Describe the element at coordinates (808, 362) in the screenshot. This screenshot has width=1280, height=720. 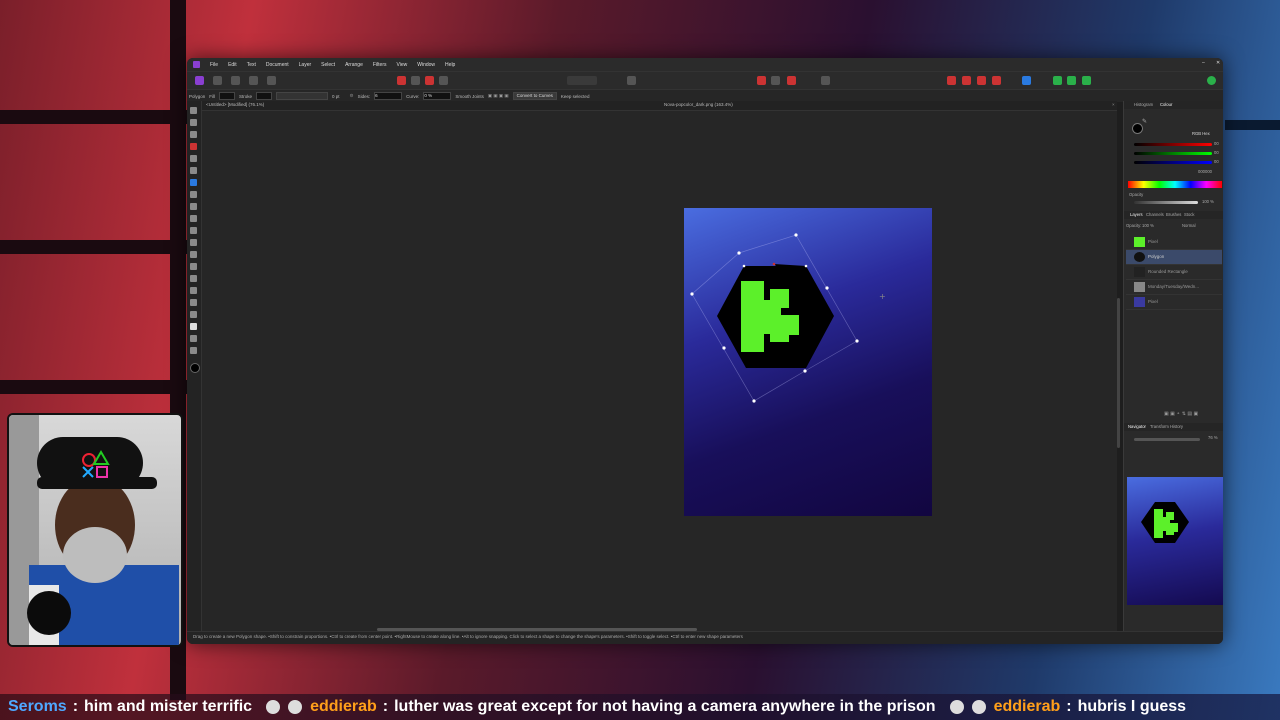
I see `document-artboard: +` at that location.